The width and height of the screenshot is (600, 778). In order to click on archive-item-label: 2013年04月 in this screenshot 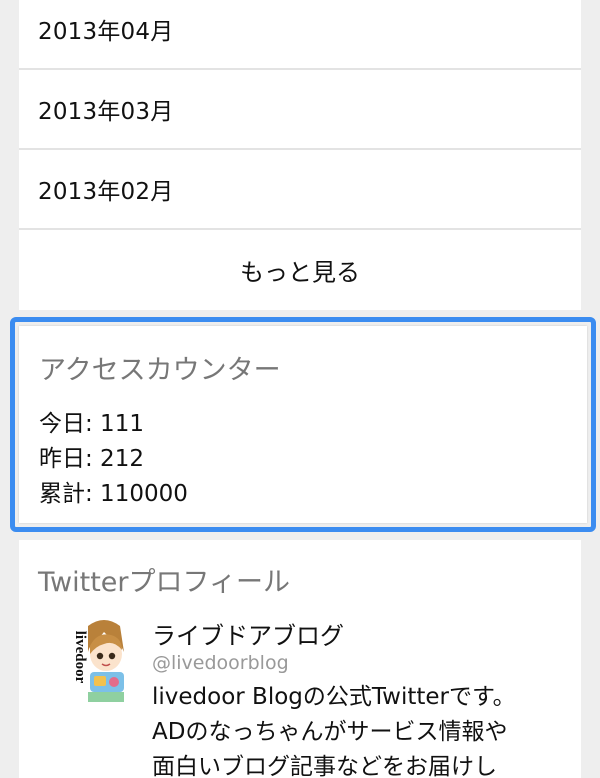, I will do `click(106, 32)`.